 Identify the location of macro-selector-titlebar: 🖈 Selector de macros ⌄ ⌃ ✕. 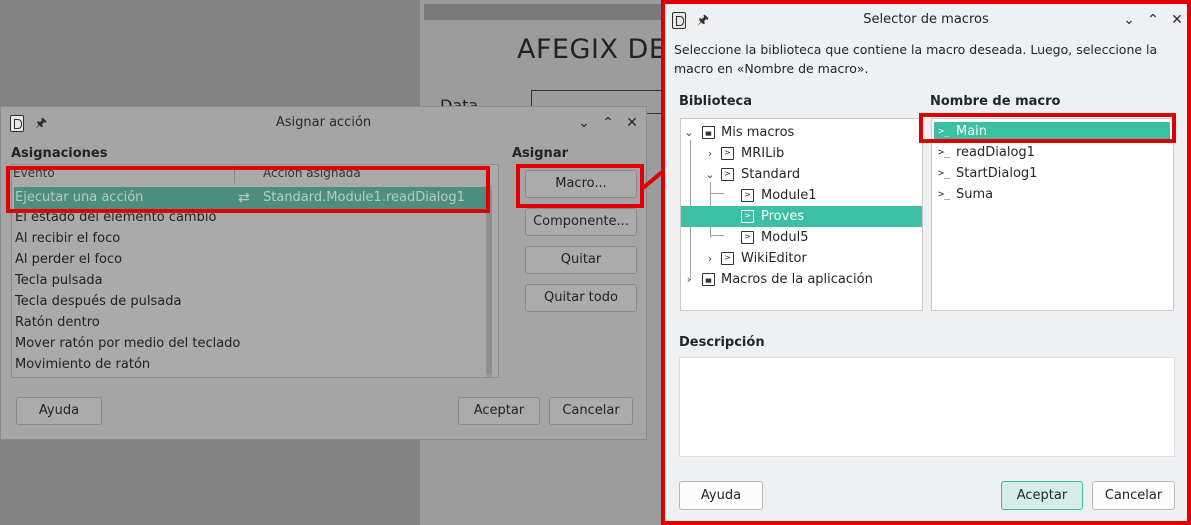
(926, 20).